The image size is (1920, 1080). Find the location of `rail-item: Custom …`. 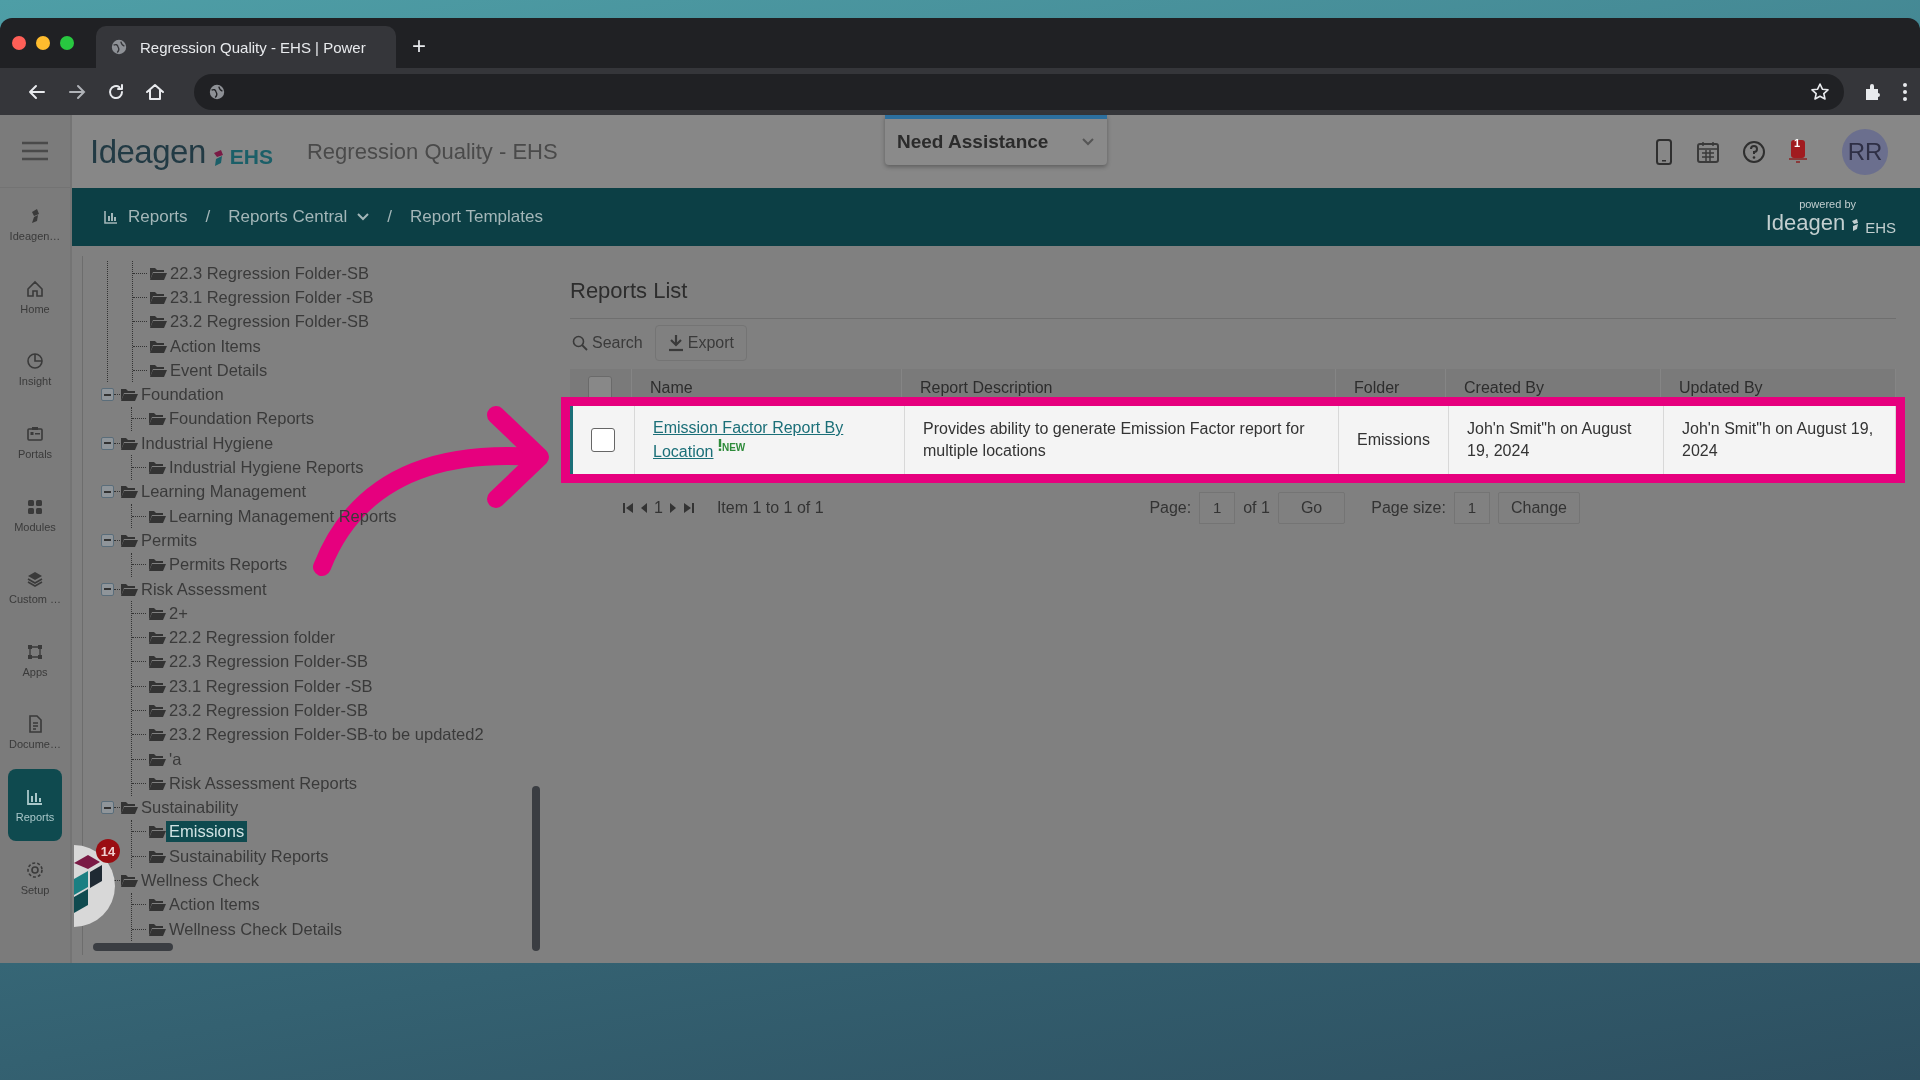

rail-item: Custom … is located at coordinates (35, 587).